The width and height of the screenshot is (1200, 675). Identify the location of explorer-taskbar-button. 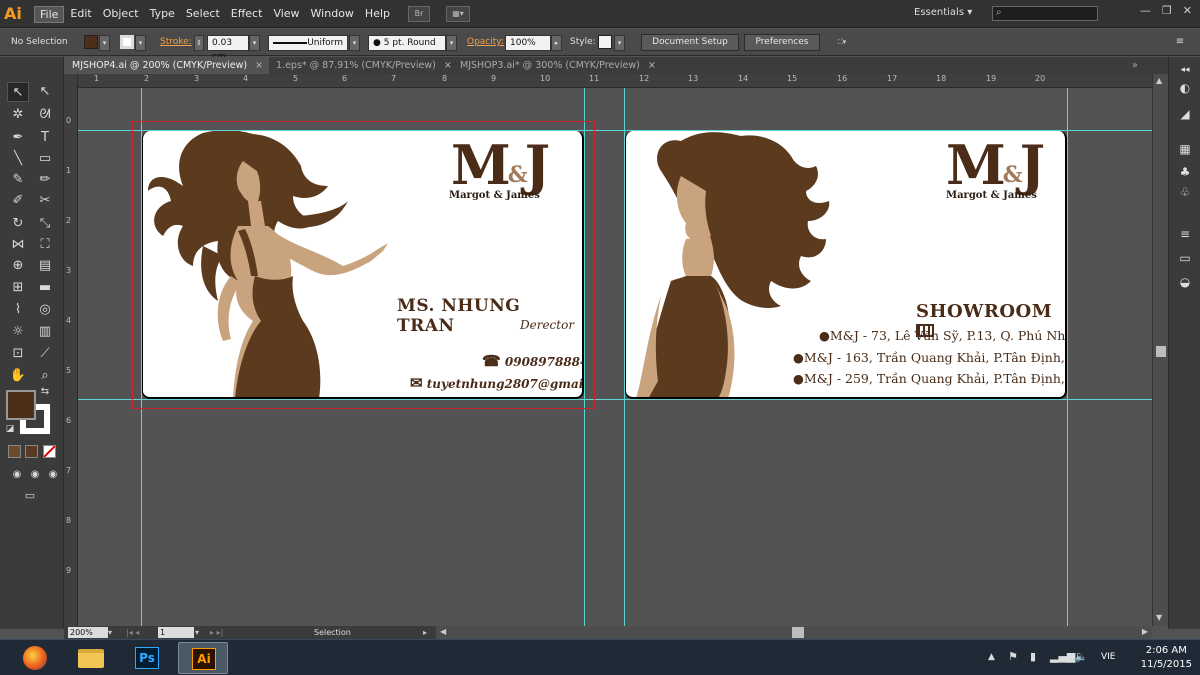
(91, 658).